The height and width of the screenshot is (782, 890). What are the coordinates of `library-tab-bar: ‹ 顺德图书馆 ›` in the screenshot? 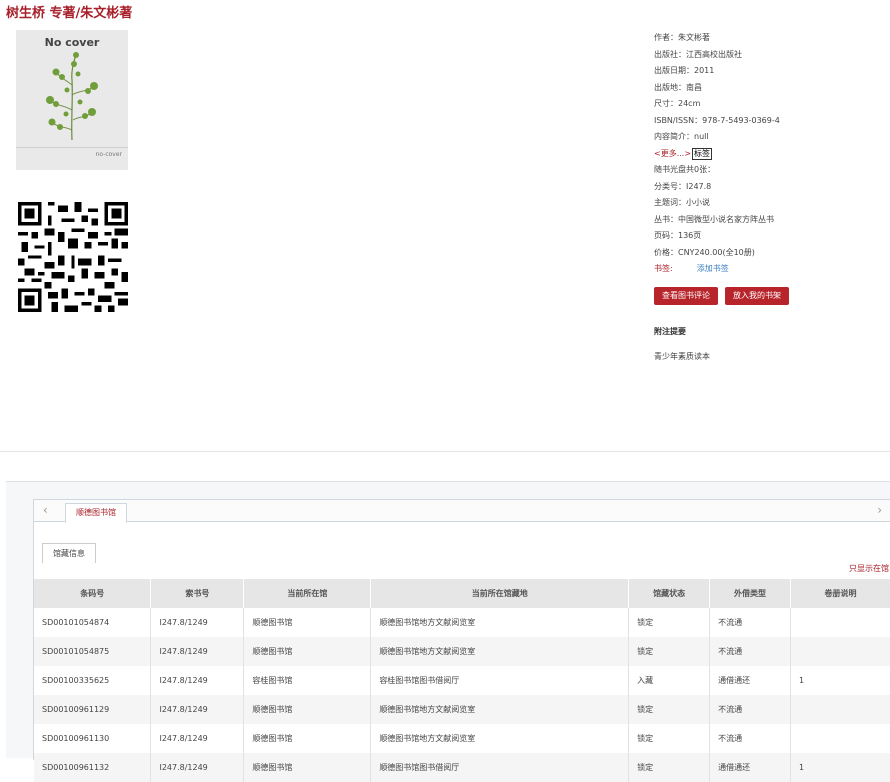 It's located at (462, 511).